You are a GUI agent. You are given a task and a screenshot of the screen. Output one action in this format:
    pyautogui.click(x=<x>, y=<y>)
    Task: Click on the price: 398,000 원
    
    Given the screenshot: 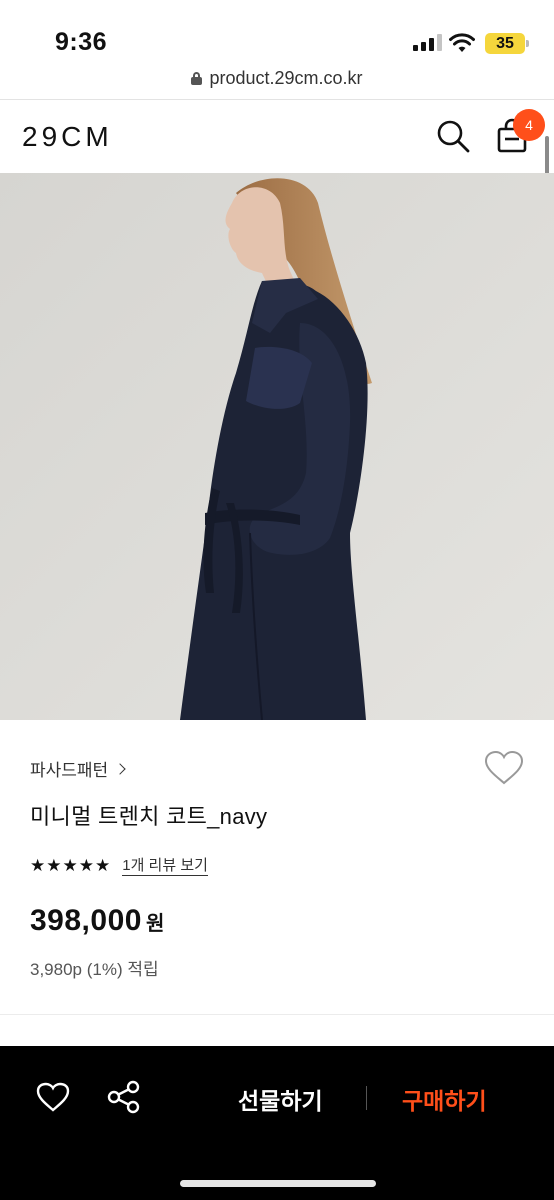 What is the action you would take?
    pyautogui.click(x=97, y=921)
    